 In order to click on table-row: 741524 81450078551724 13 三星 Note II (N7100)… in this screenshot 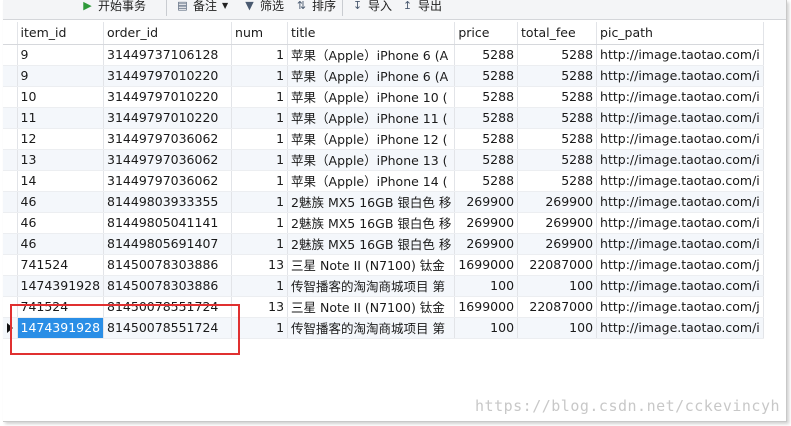, I will do `click(383, 307)`.